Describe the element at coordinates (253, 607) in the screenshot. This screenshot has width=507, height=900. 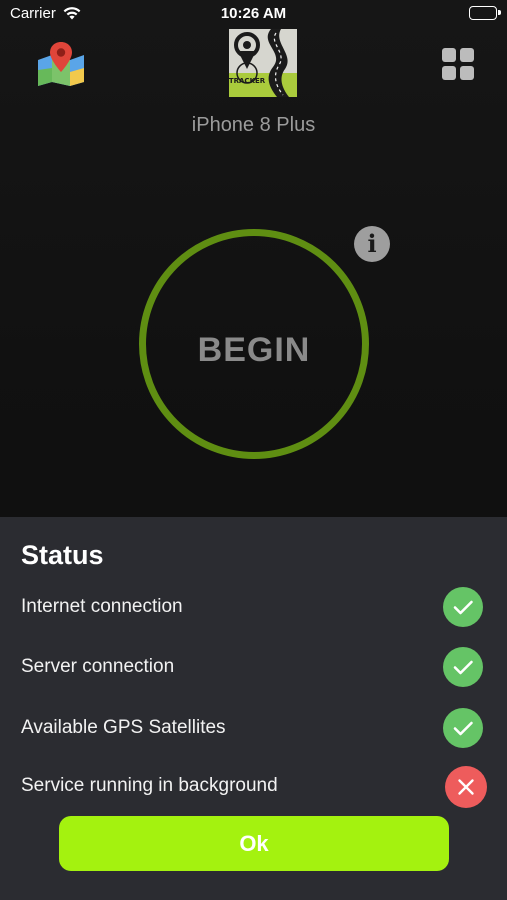
I see `status-row-internet: Internet connection` at that location.